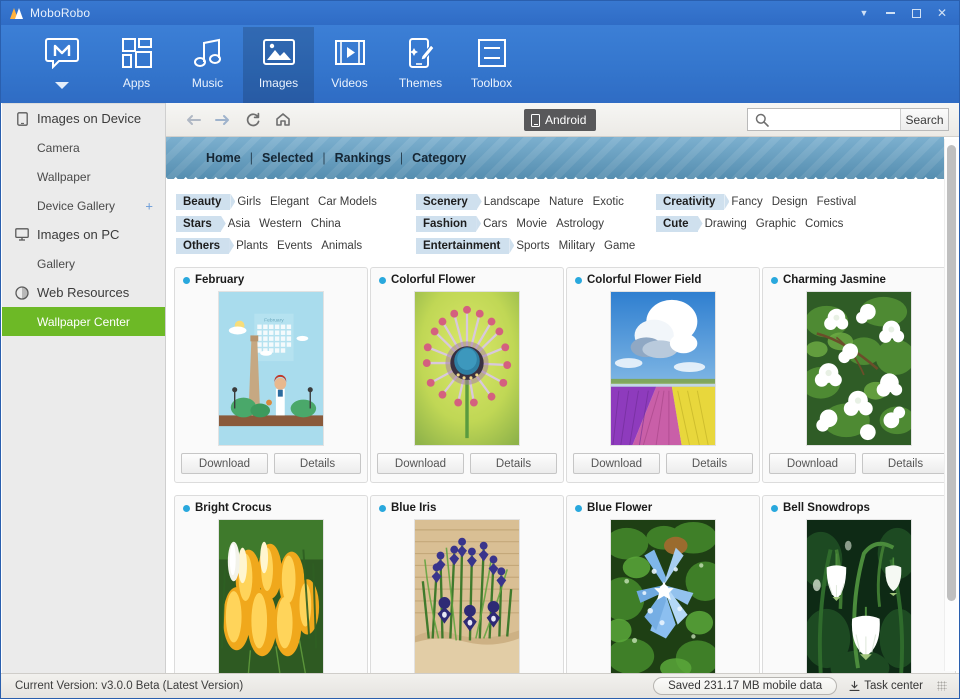 The image size is (960, 699). I want to click on wallpaper-card: Bell Snowdrops, so click(859, 584).